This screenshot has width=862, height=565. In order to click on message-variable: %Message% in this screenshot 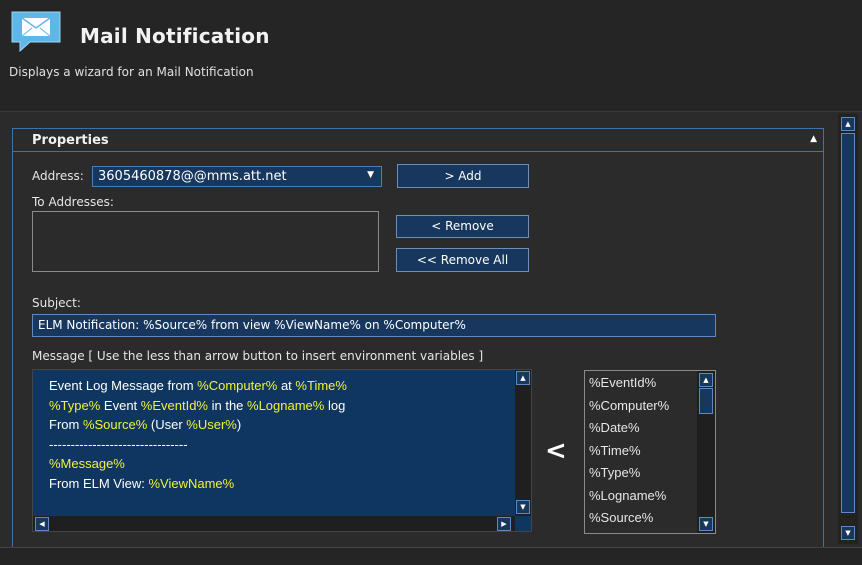, I will do `click(87, 463)`.